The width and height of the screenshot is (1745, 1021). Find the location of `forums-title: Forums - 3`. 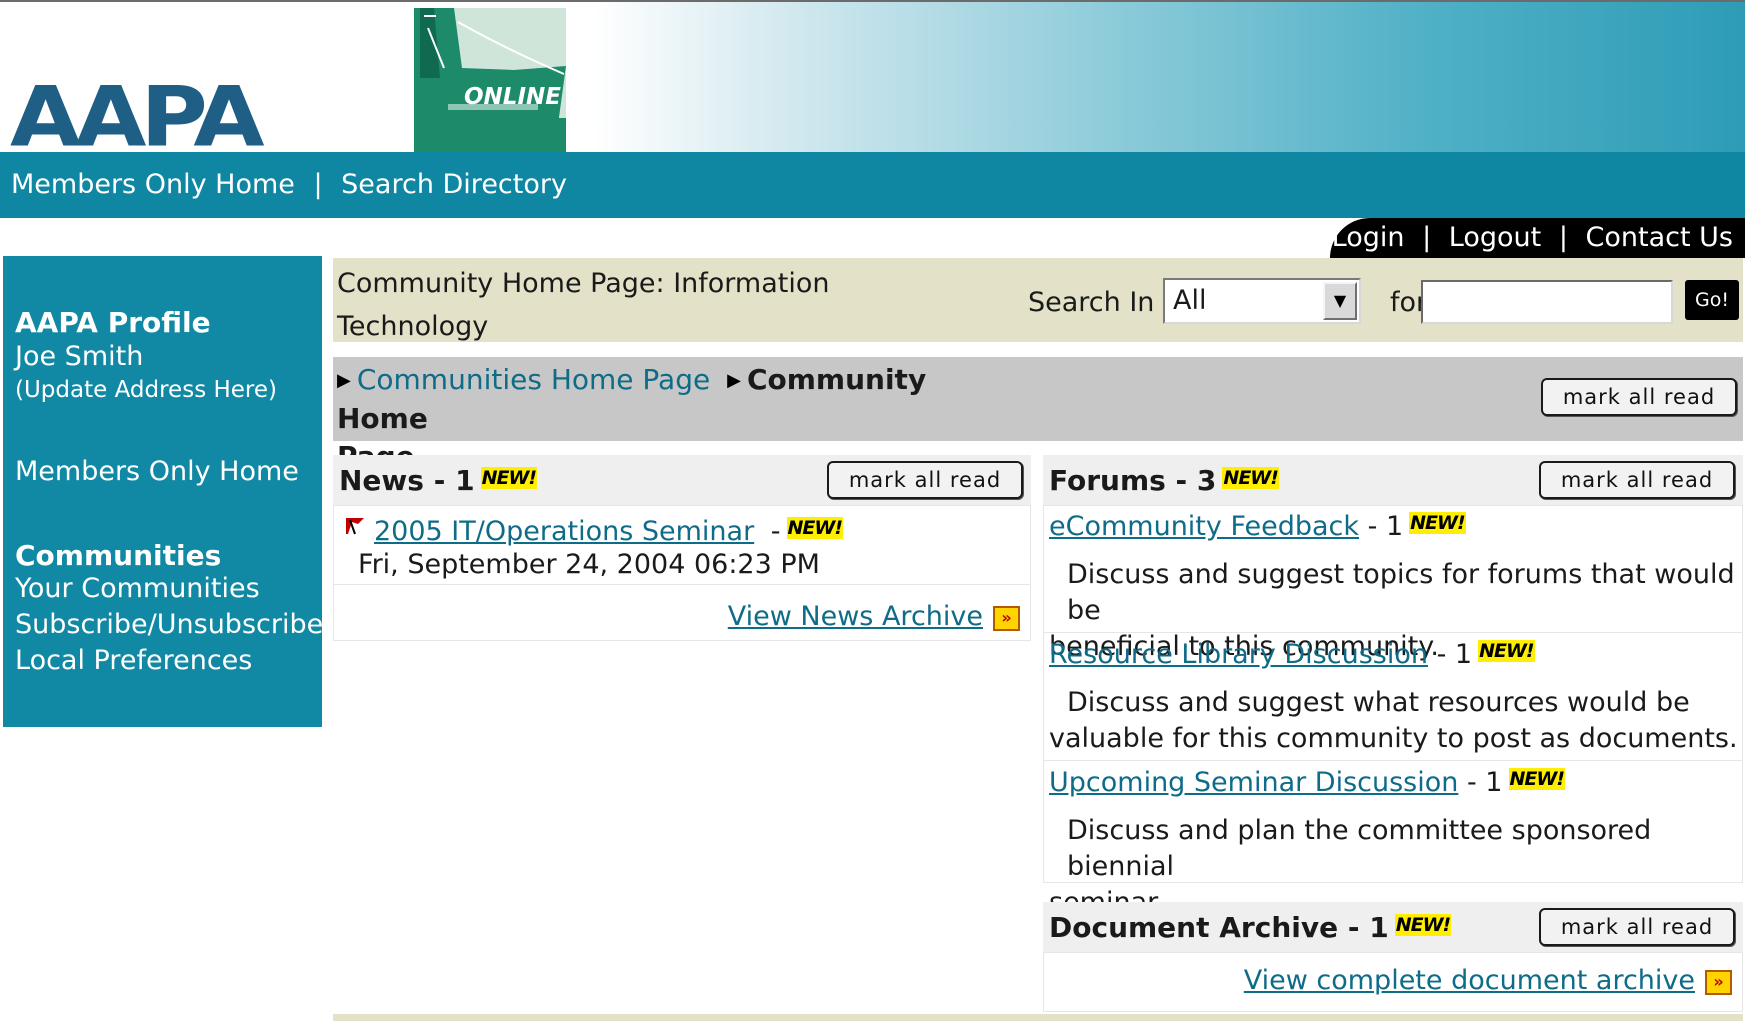

forums-title: Forums - 3 is located at coordinates (1133, 480).